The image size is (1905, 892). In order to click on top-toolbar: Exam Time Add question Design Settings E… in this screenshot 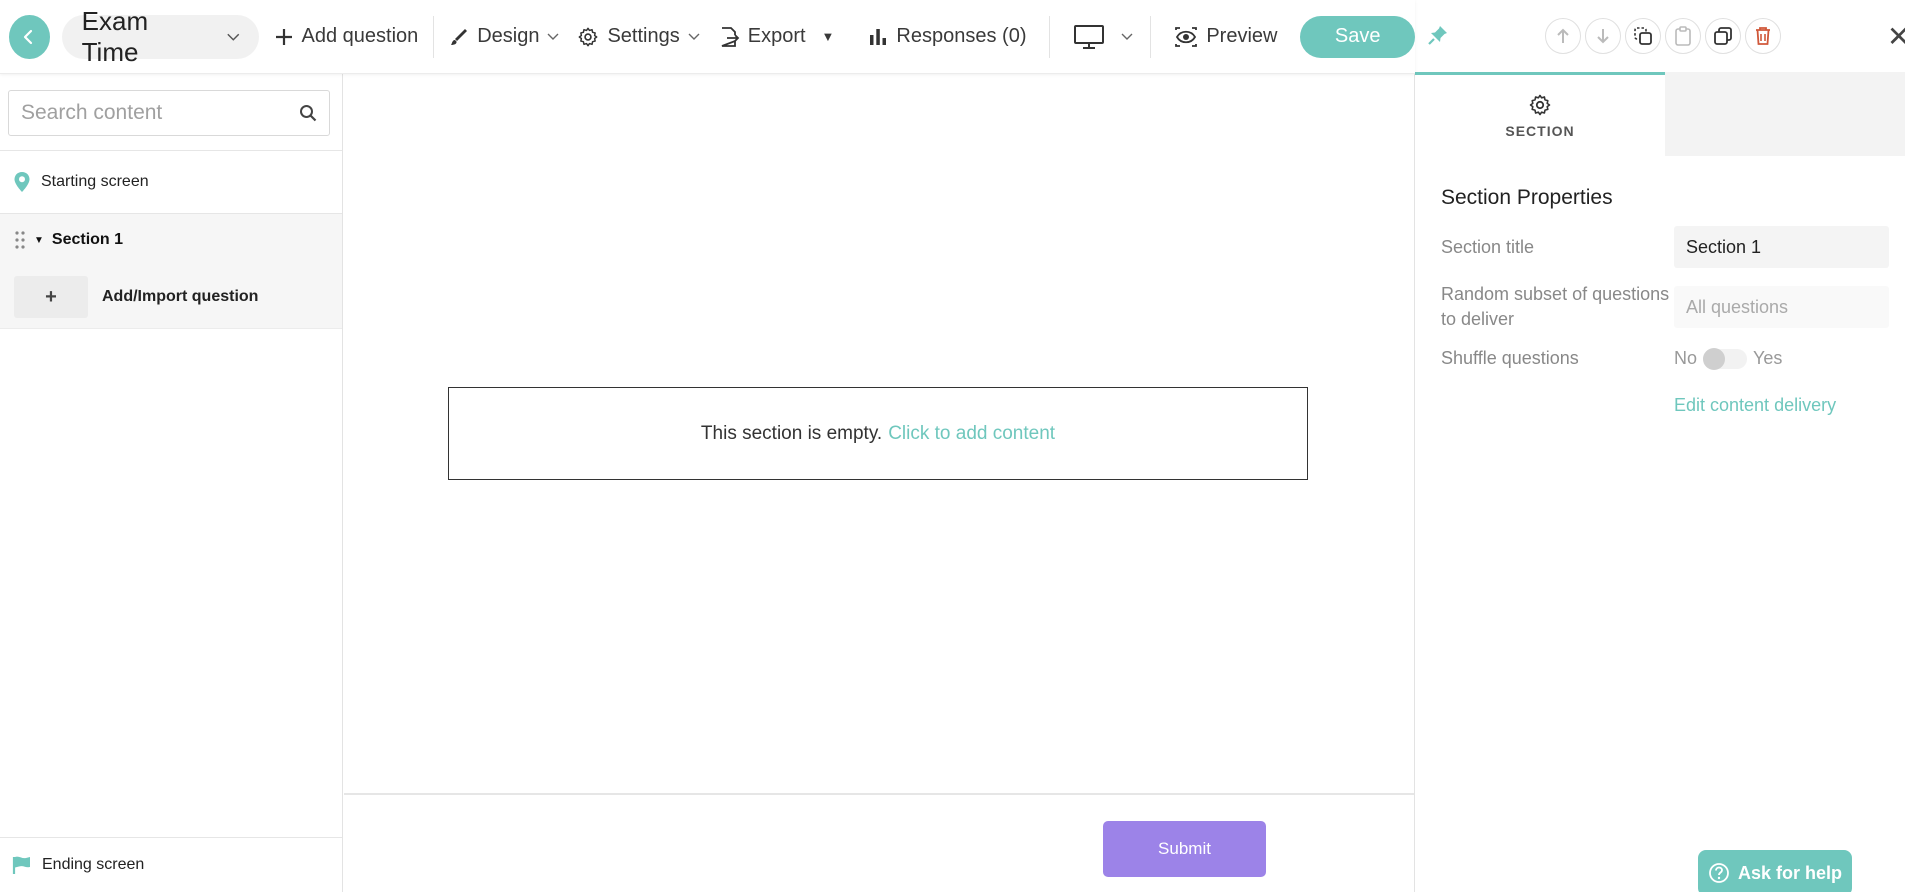, I will do `click(707, 37)`.